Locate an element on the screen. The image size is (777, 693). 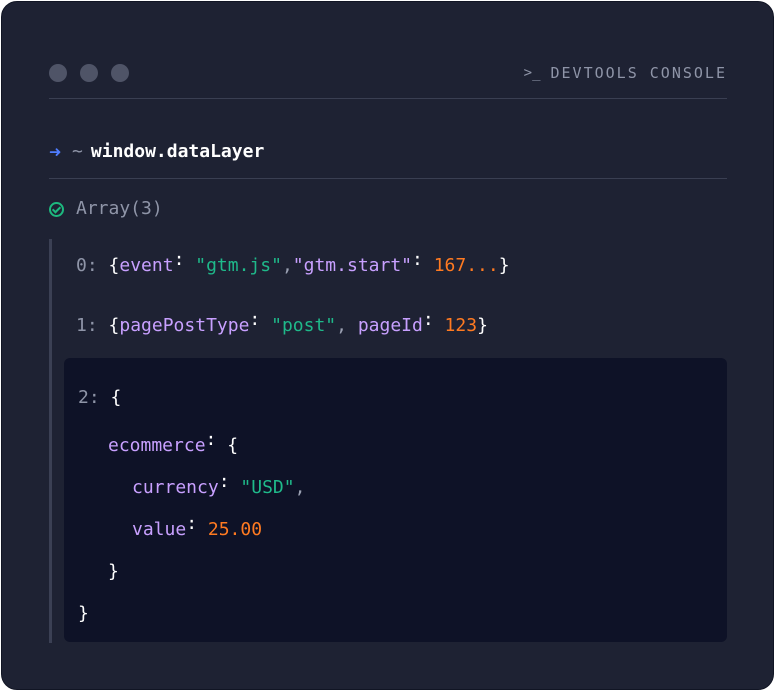
minimize-dot-icon is located at coordinates (89, 73).